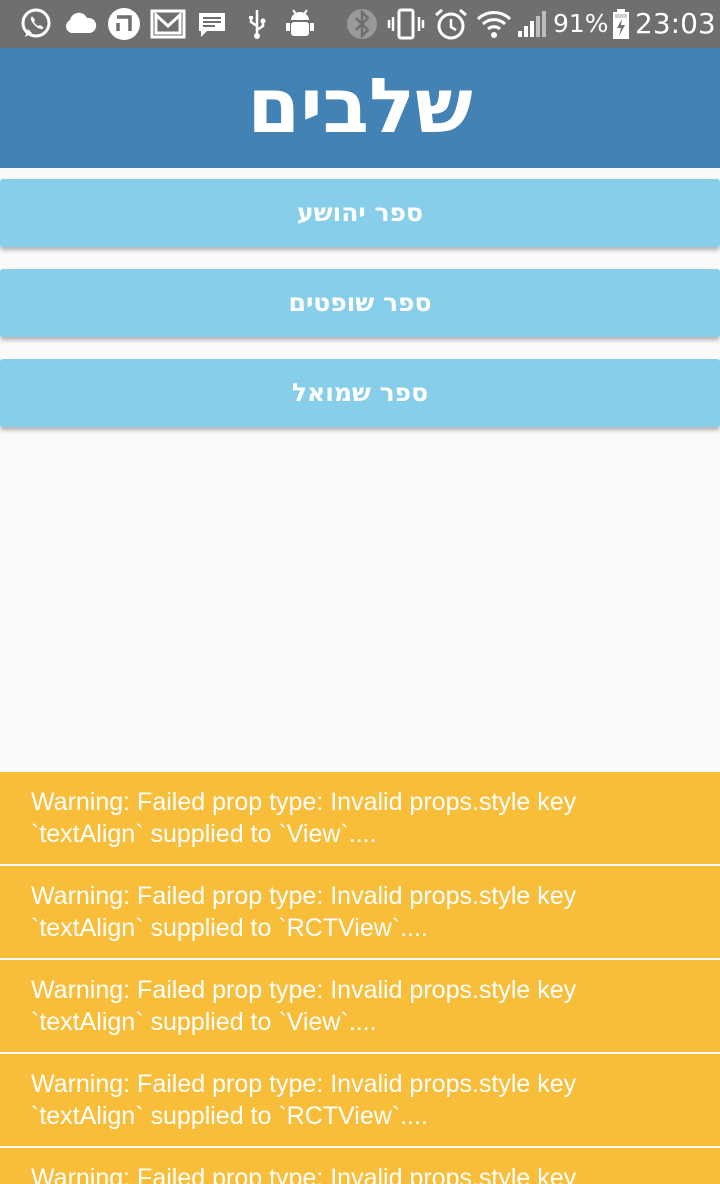 The width and height of the screenshot is (720, 1184). I want to click on clock: 23:03, so click(675, 23).